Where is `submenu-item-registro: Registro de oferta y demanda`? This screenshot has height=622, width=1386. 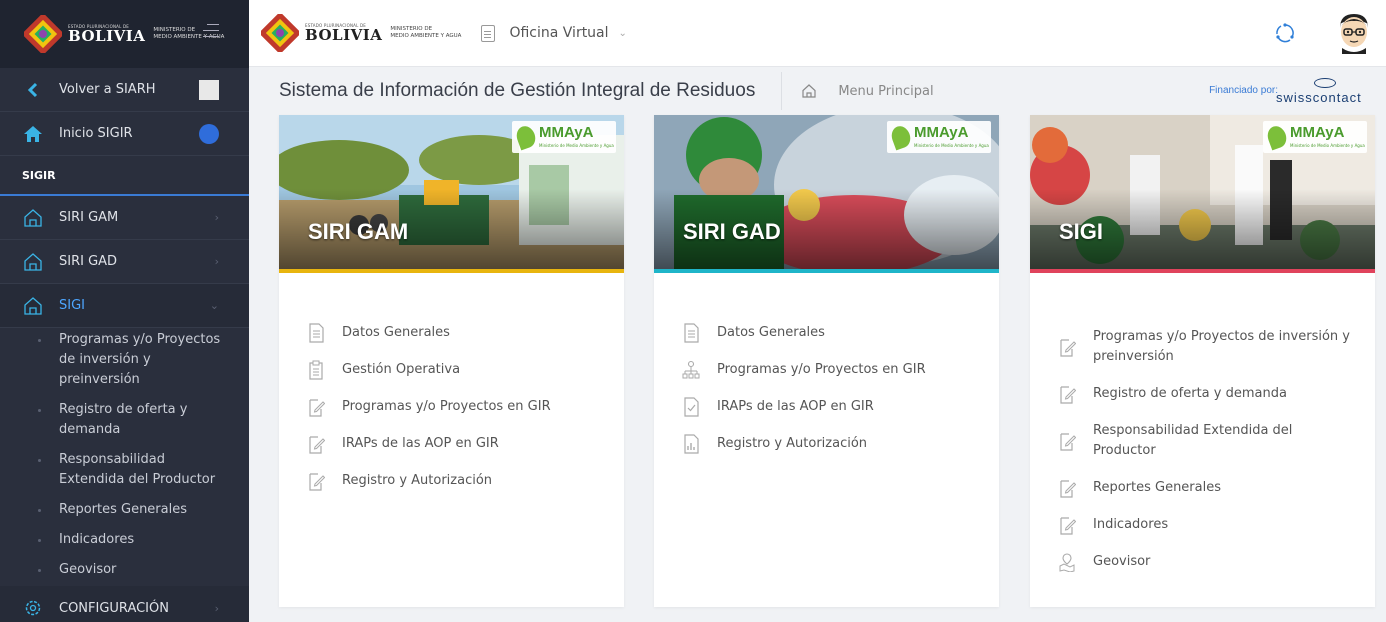 submenu-item-registro: Registro de oferta y demanda is located at coordinates (124, 420).